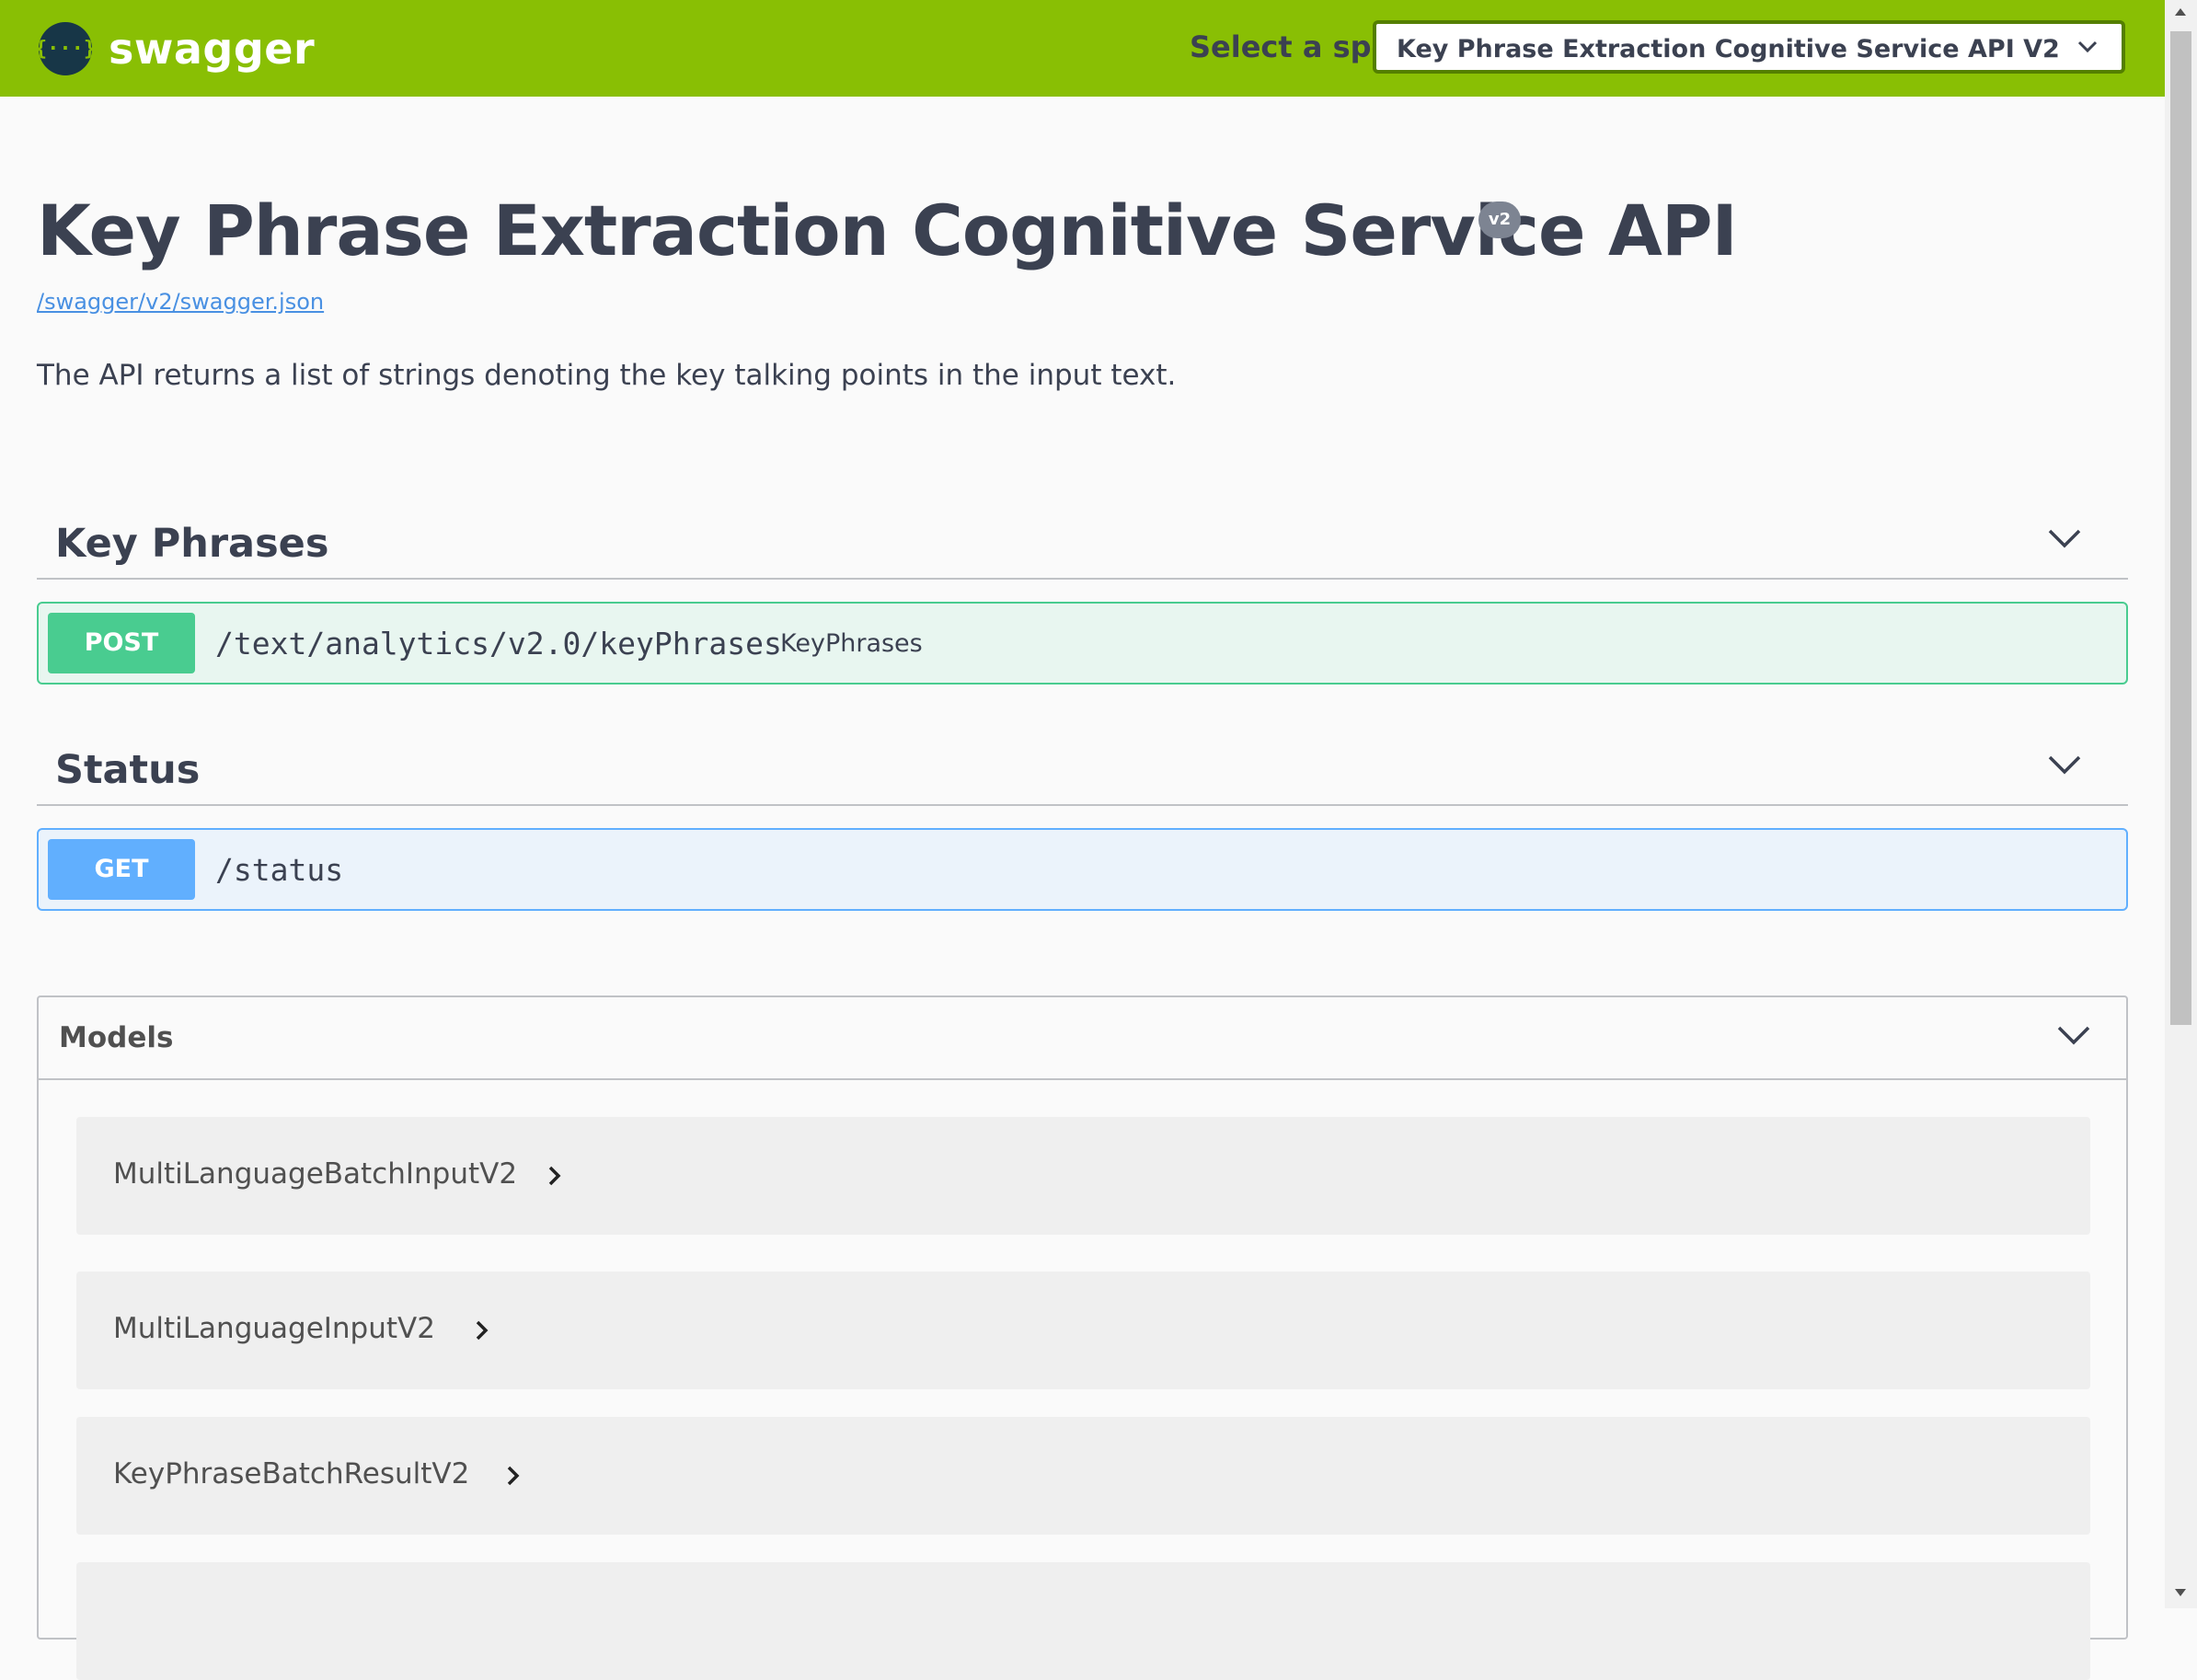 Image resolution: width=2197 pixels, height=1680 pixels. Describe the element at coordinates (122, 869) in the screenshot. I see `method-badge: GET` at that location.